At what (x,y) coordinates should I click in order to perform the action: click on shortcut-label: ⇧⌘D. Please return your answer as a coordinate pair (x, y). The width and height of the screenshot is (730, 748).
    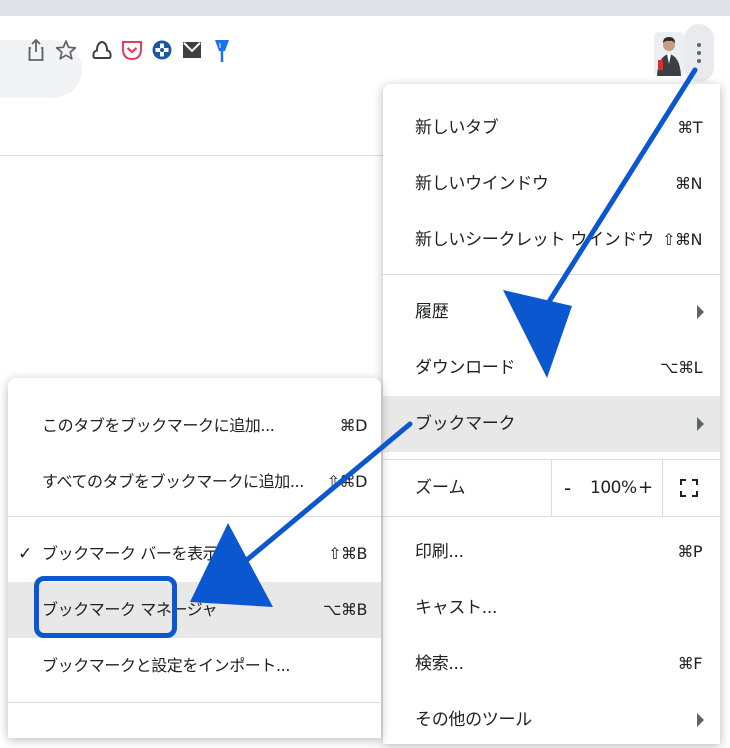
    Looking at the image, I should click on (347, 481).